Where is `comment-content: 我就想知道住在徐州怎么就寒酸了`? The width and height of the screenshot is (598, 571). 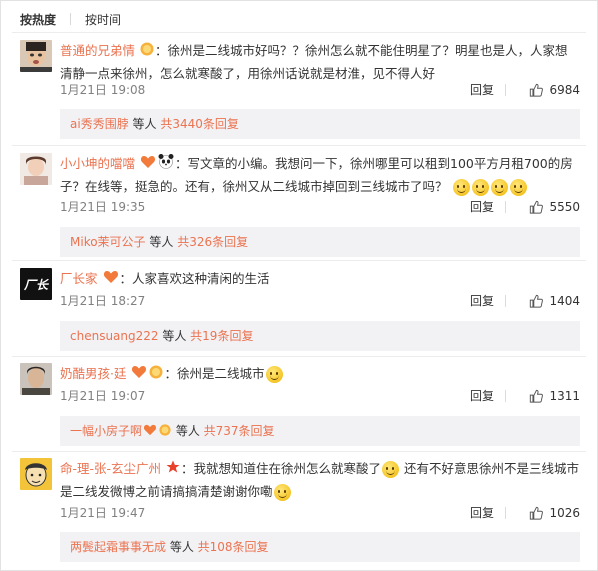 comment-content: 我就想知道住在徐州怎么就寒酸了 is located at coordinates (287, 468).